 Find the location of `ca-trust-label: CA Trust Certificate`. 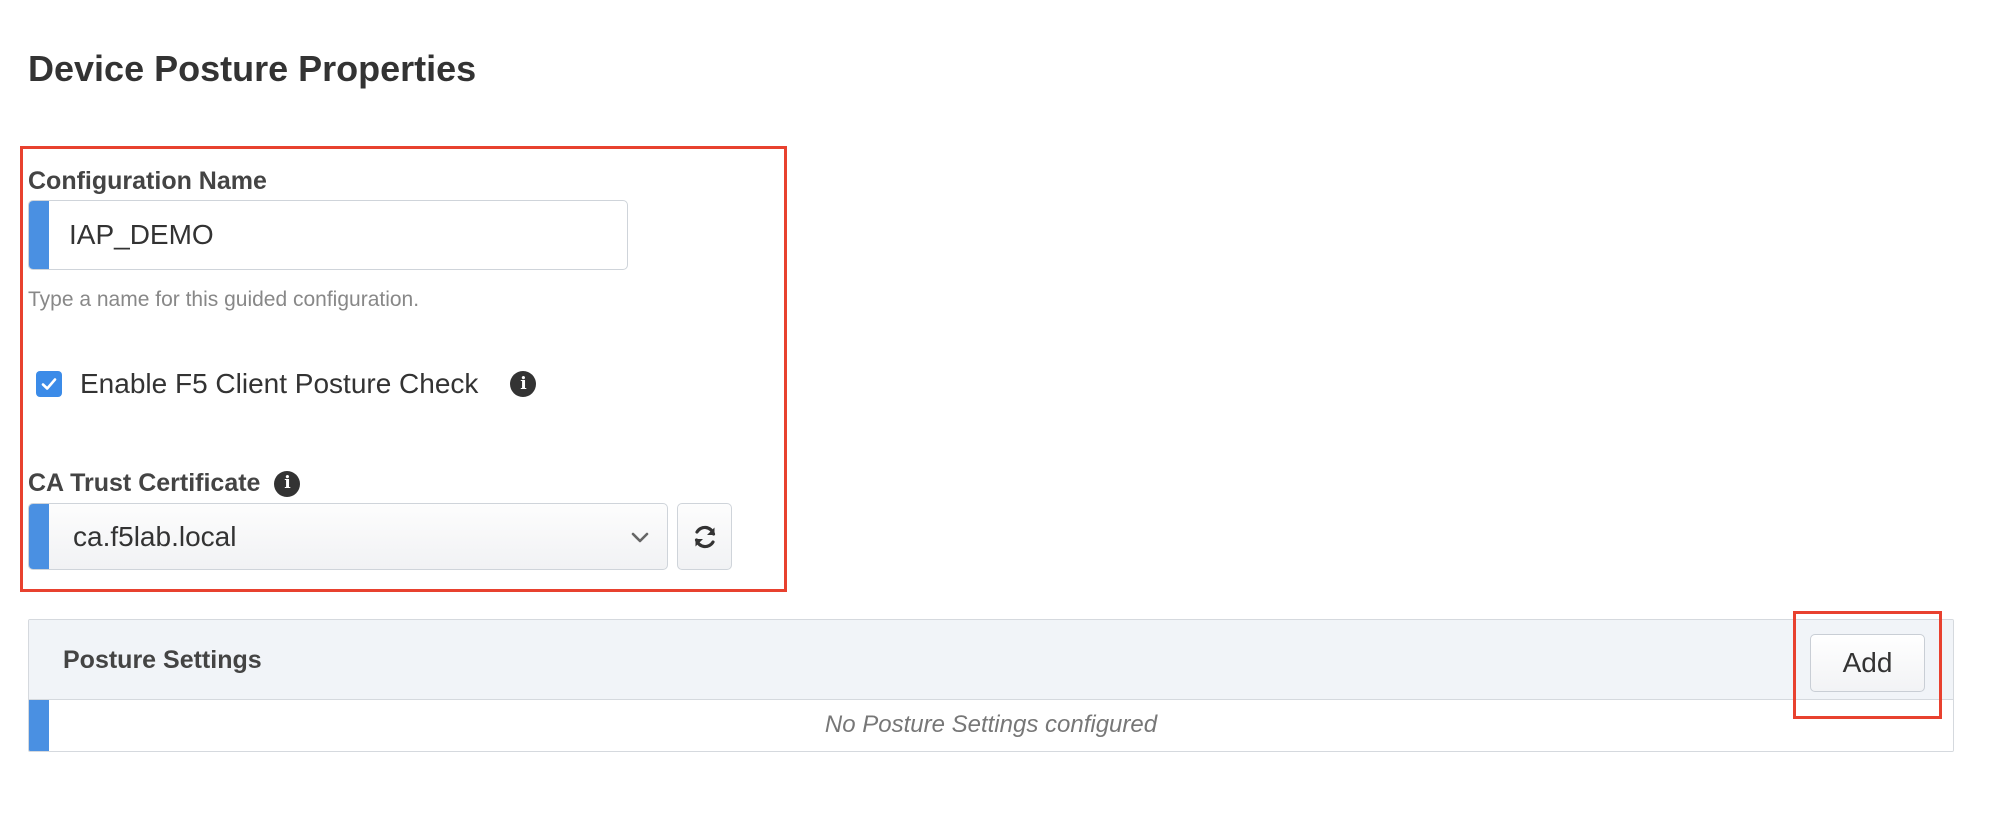

ca-trust-label: CA Trust Certificate is located at coordinates (144, 483).